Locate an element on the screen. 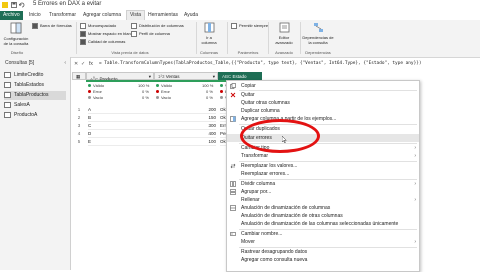  tab-ayuda: Ayuda is located at coordinates (191, 15).